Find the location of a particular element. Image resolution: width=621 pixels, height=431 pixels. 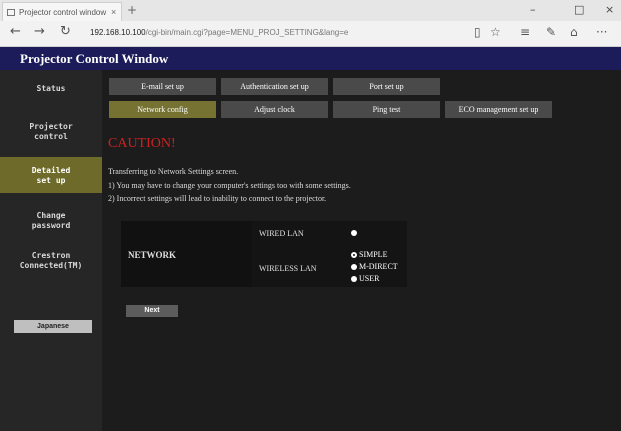

caution-heading: CAUTION! is located at coordinates (142, 143).